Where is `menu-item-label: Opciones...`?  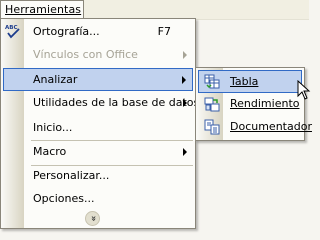 menu-item-label: Opciones... is located at coordinates (64, 198).